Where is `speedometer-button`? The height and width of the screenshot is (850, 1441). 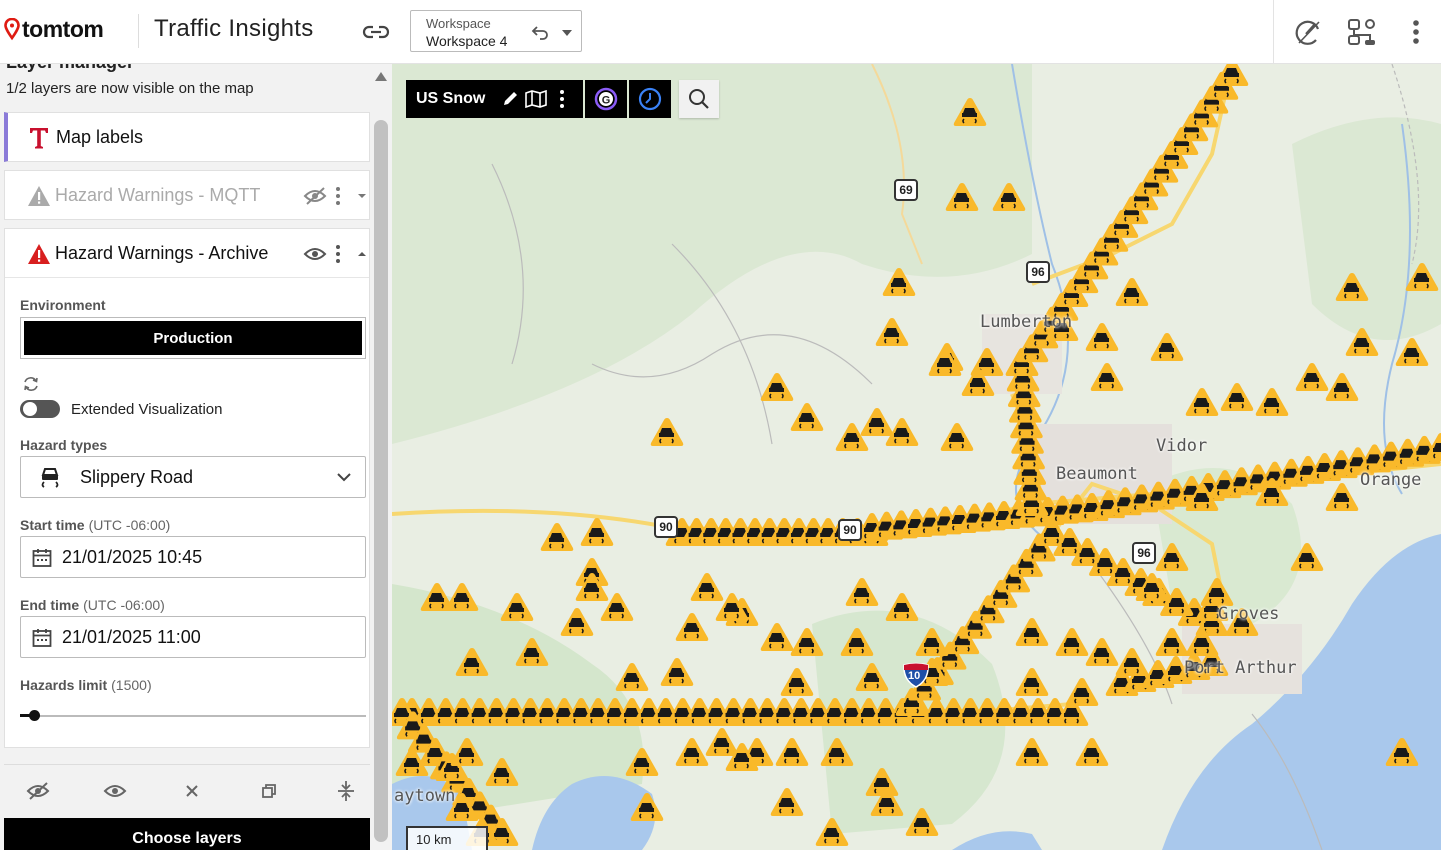
speedometer-button is located at coordinates (1308, 32).